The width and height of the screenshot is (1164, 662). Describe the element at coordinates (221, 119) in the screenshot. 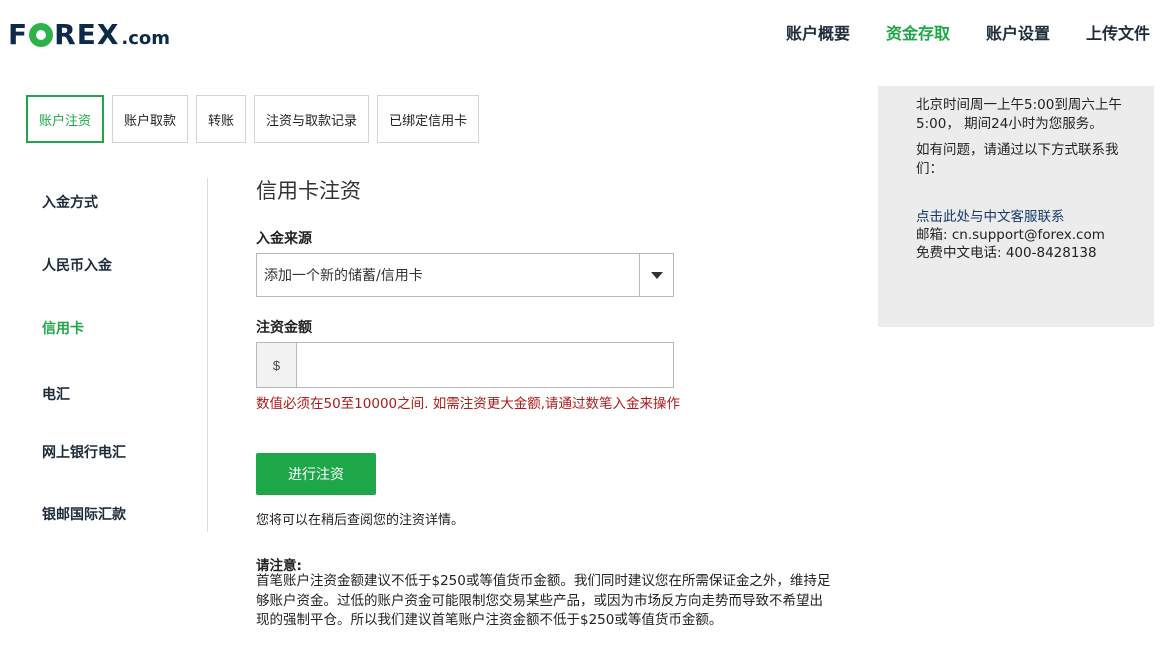

I see `tab-transfer: 转账` at that location.